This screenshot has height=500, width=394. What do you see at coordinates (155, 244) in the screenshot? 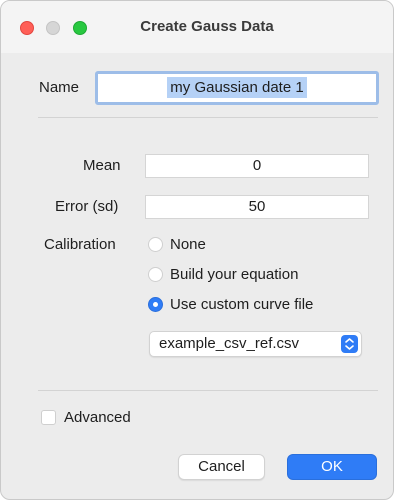
I see `radio-none` at bounding box center [155, 244].